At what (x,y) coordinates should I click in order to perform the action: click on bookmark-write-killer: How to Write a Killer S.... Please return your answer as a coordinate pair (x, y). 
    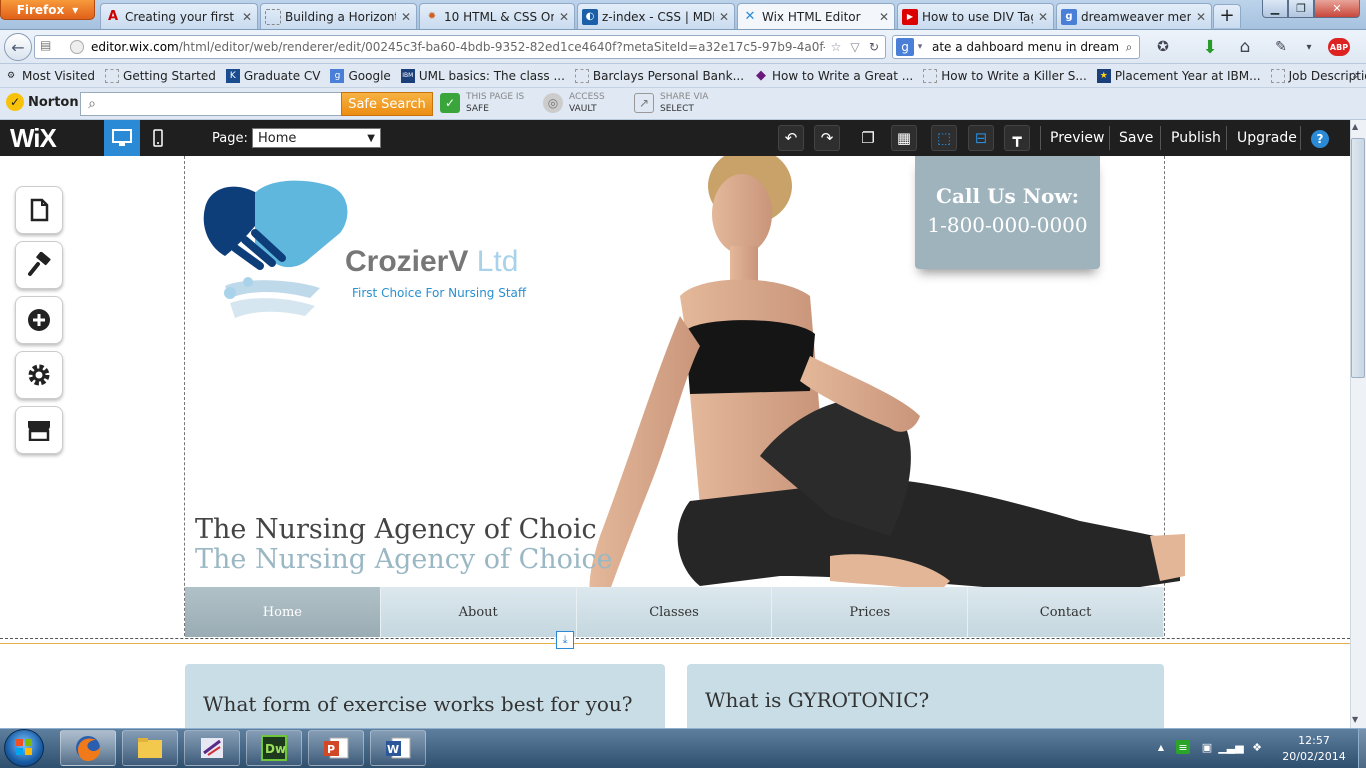
    Looking at the image, I should click on (1006, 75).